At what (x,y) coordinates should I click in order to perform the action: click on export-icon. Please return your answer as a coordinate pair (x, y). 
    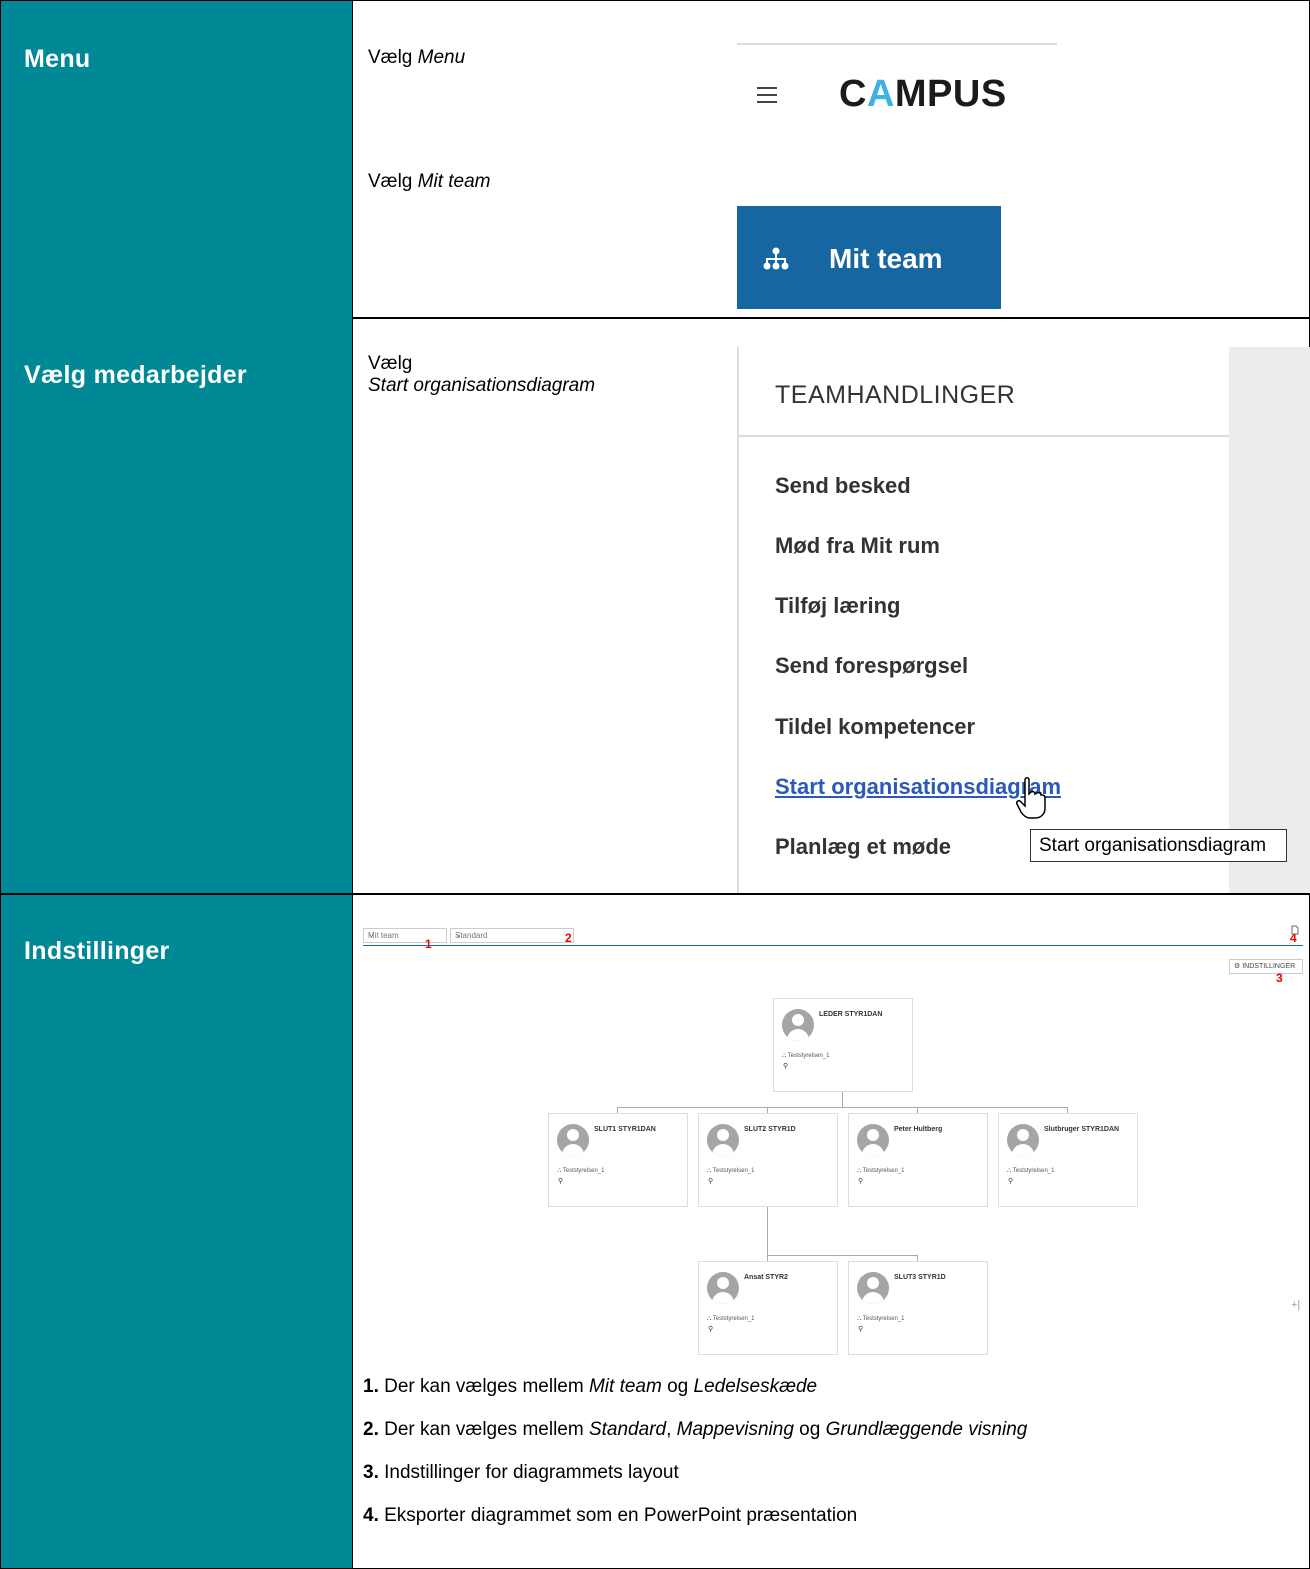
    Looking at the image, I should click on (1295, 930).